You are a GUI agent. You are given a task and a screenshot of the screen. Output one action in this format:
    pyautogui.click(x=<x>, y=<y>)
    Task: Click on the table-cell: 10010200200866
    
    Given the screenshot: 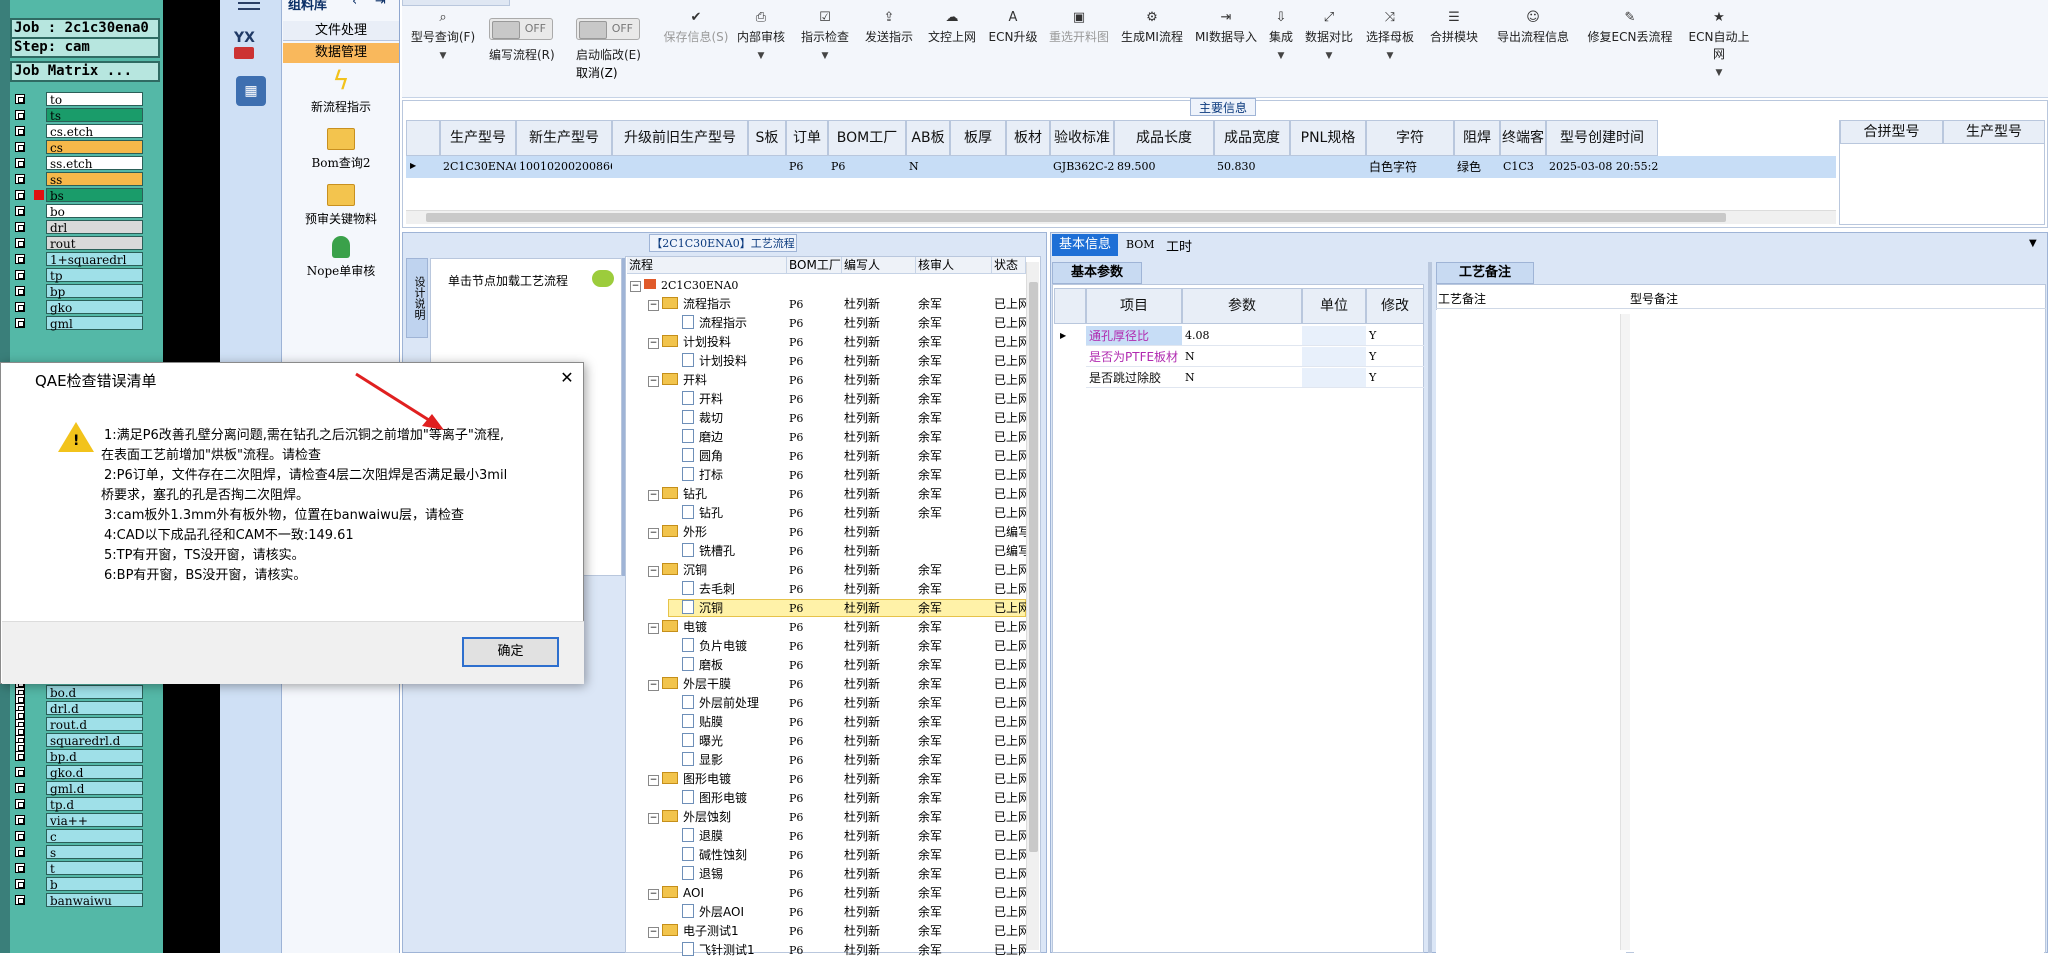 What is the action you would take?
    pyautogui.click(x=564, y=167)
    